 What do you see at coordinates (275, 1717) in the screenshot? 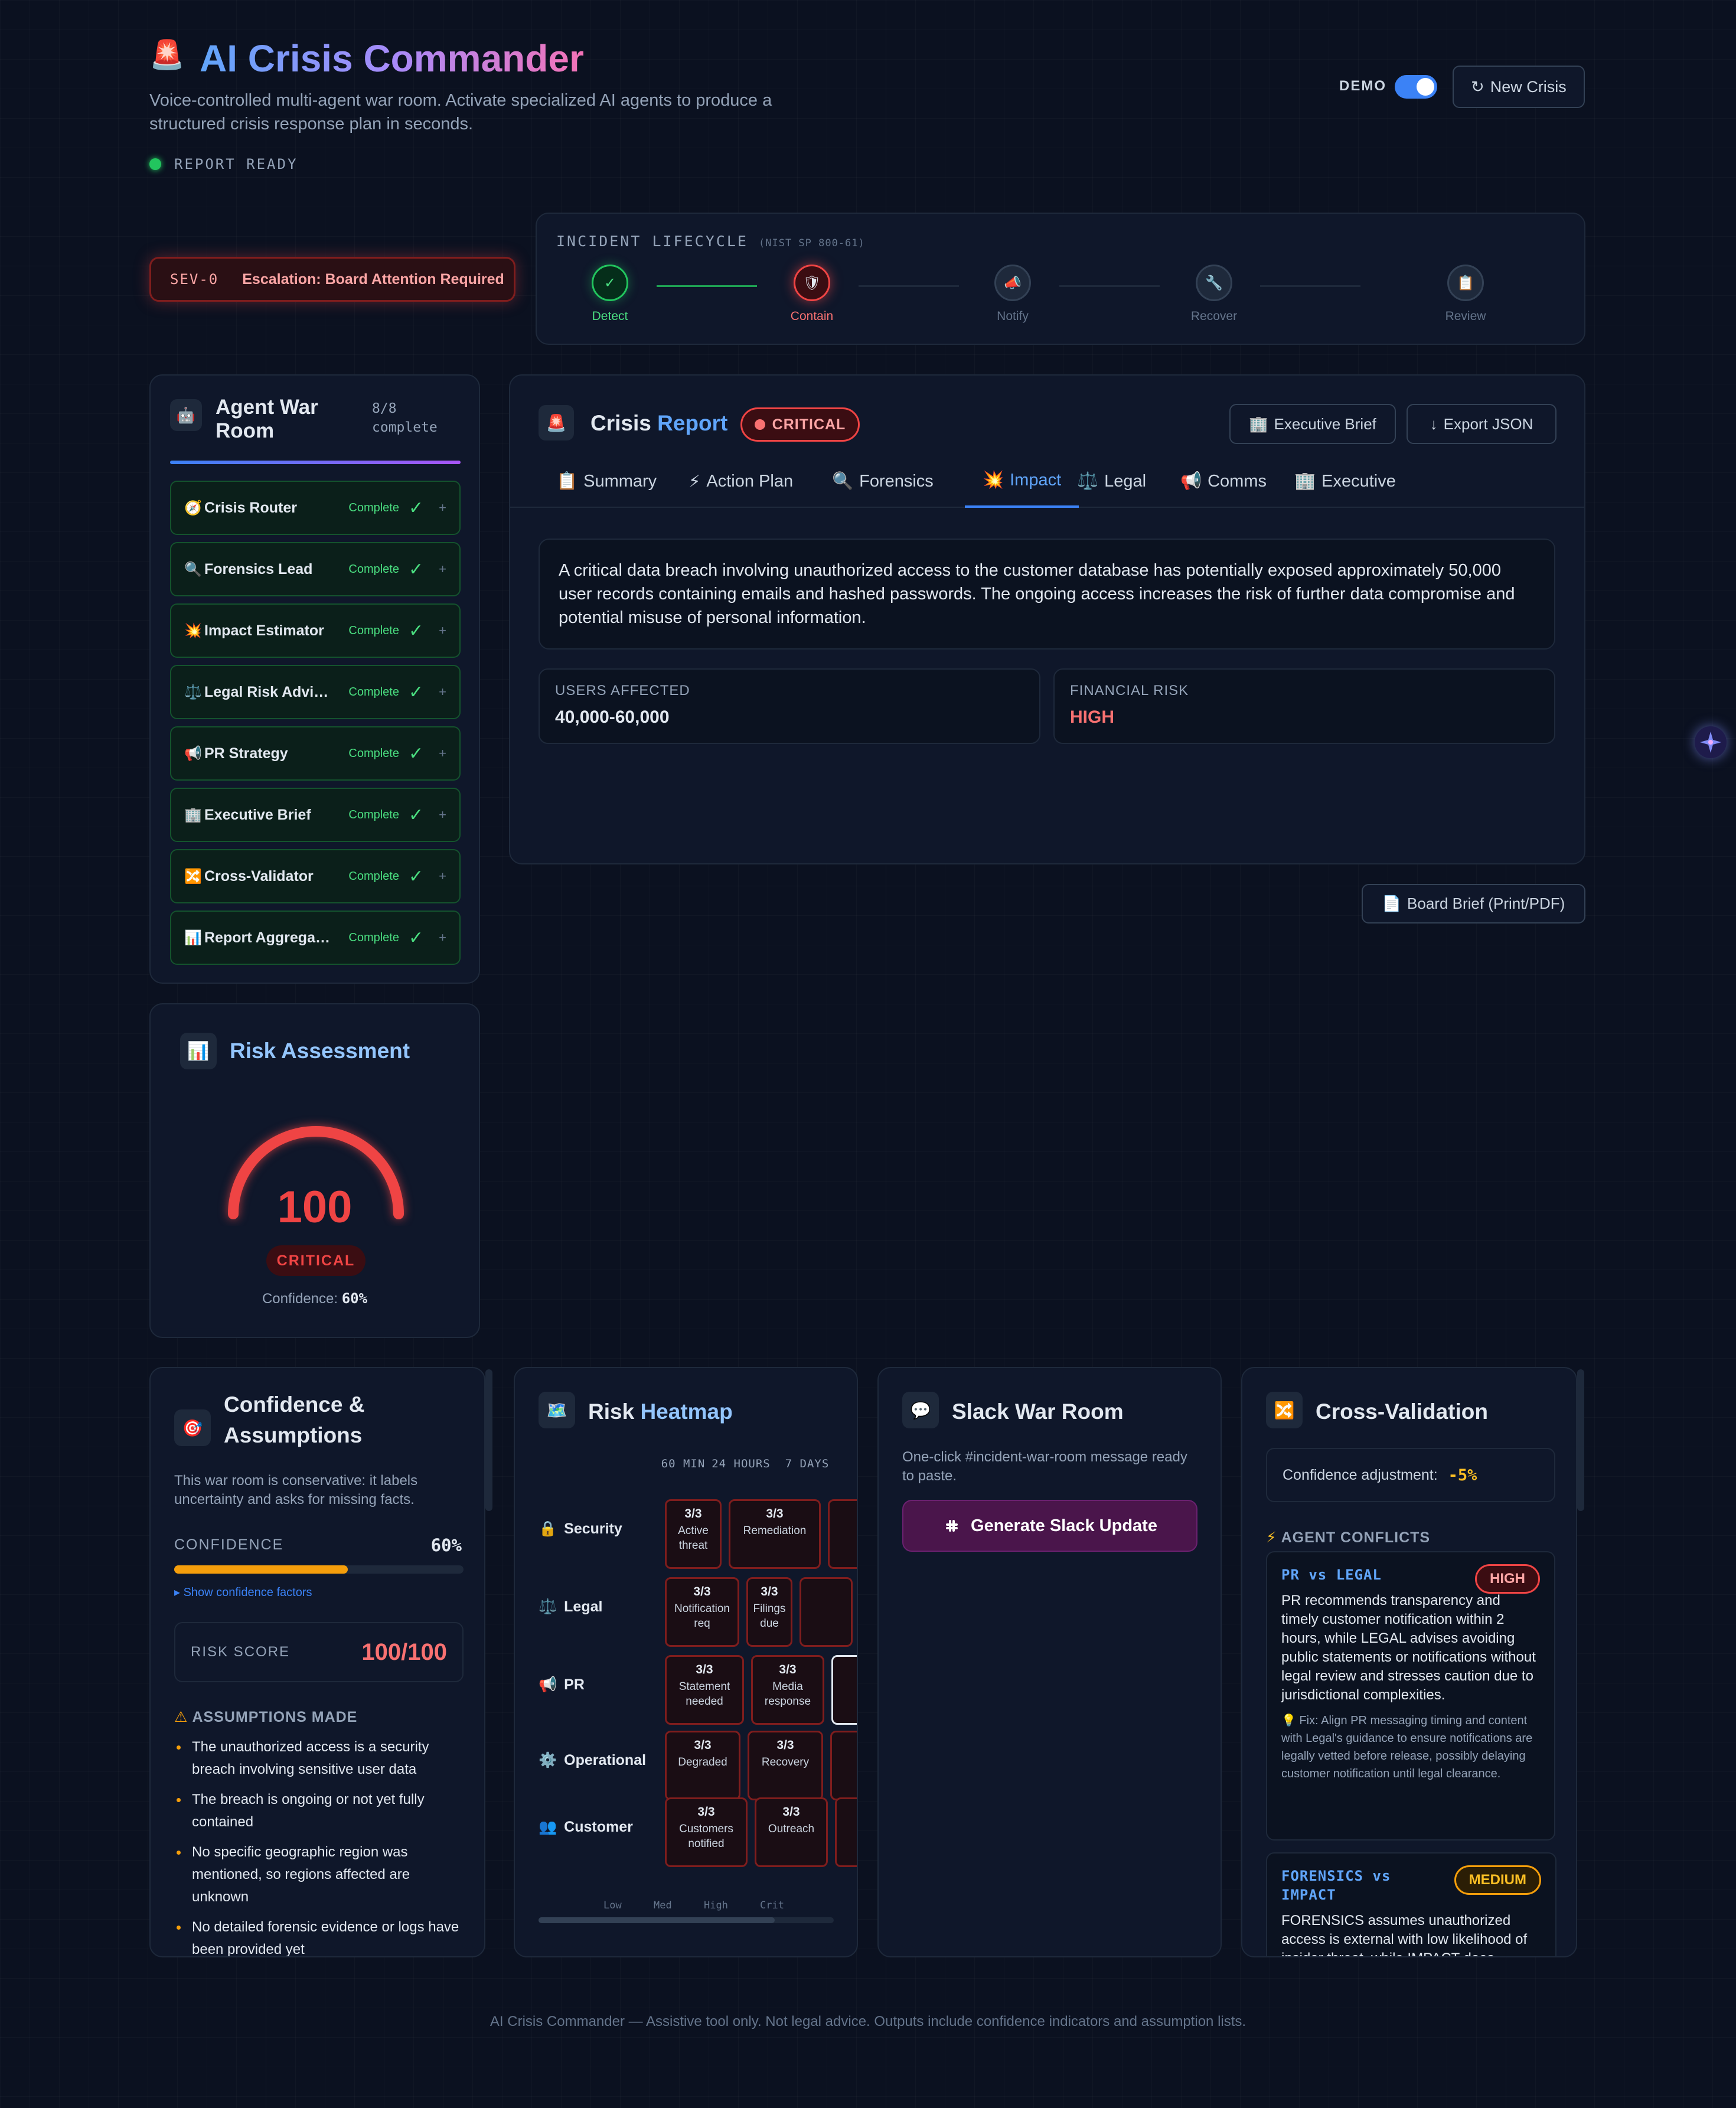
I see `assumptions-title-text: ASSUMPTIONS MADE` at bounding box center [275, 1717].